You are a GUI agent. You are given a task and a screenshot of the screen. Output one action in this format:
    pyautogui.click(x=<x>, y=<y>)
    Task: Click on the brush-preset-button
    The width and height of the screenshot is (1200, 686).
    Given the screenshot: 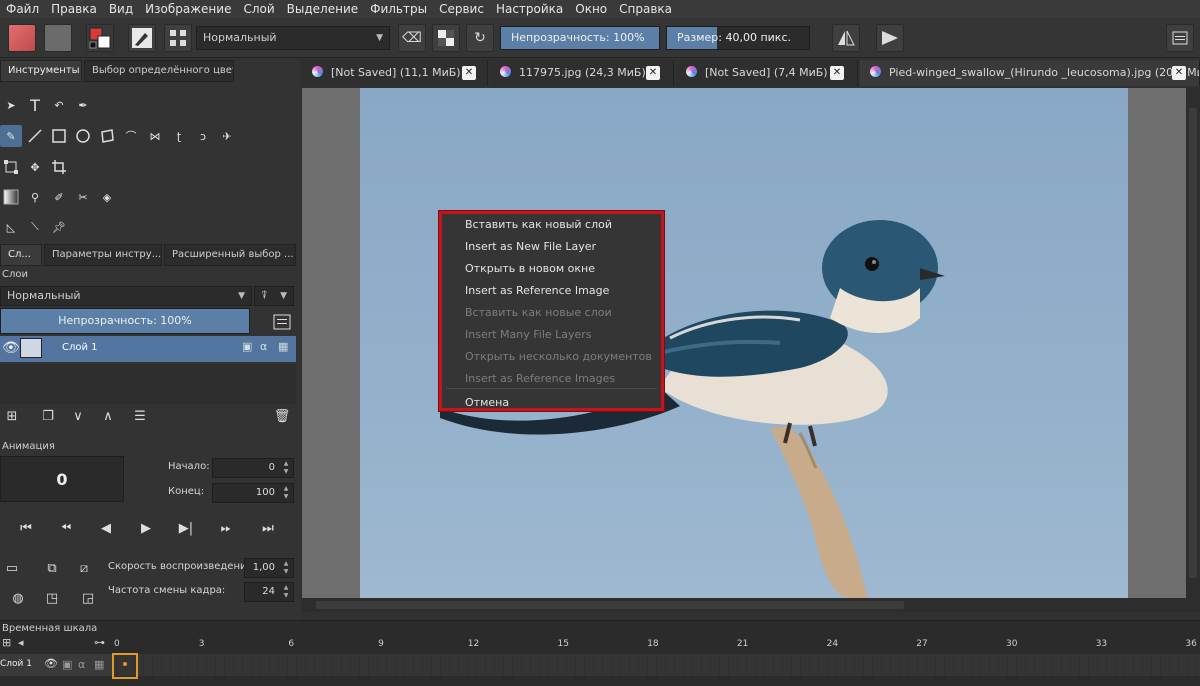 What is the action you would take?
    pyautogui.click(x=142, y=38)
    